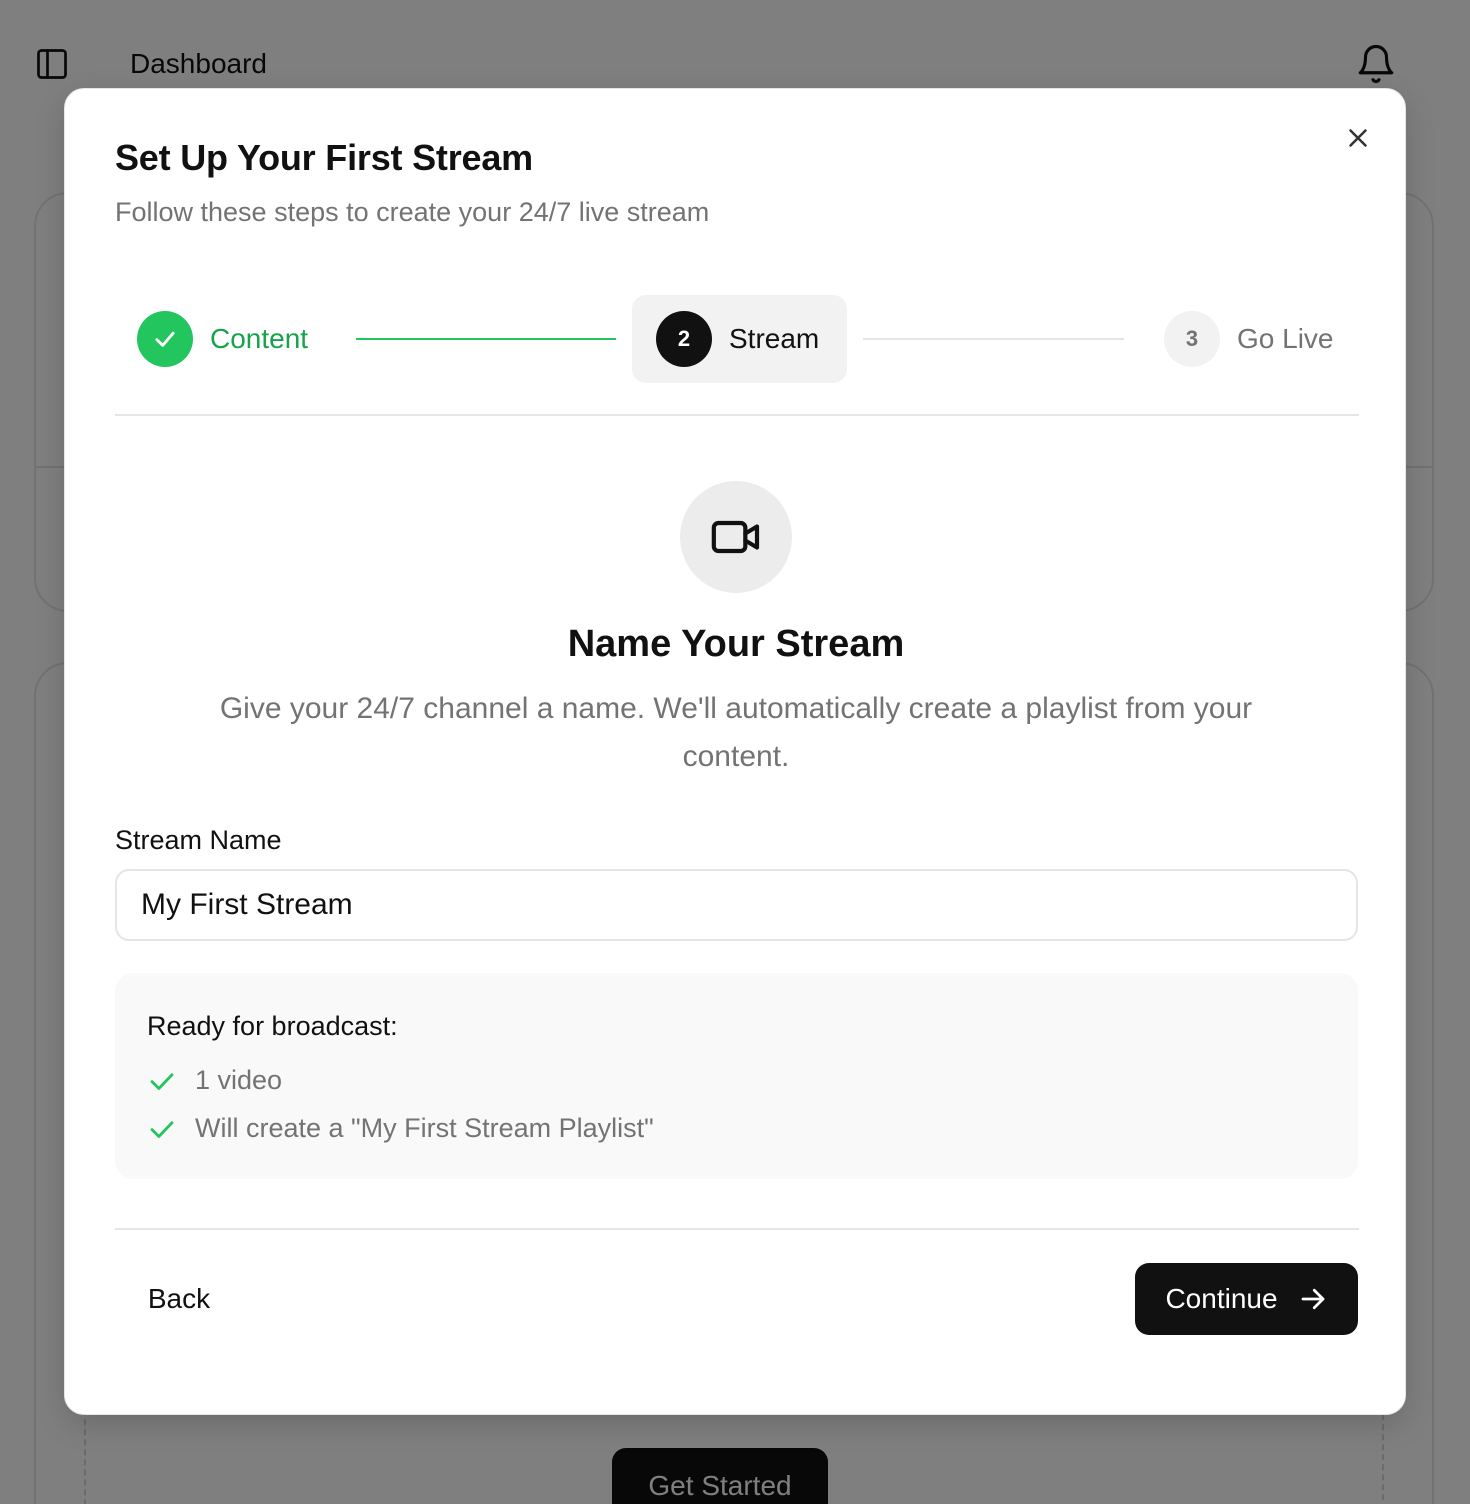  Describe the element at coordinates (1221, 1298) in the screenshot. I see `continue-label: Continue` at that location.